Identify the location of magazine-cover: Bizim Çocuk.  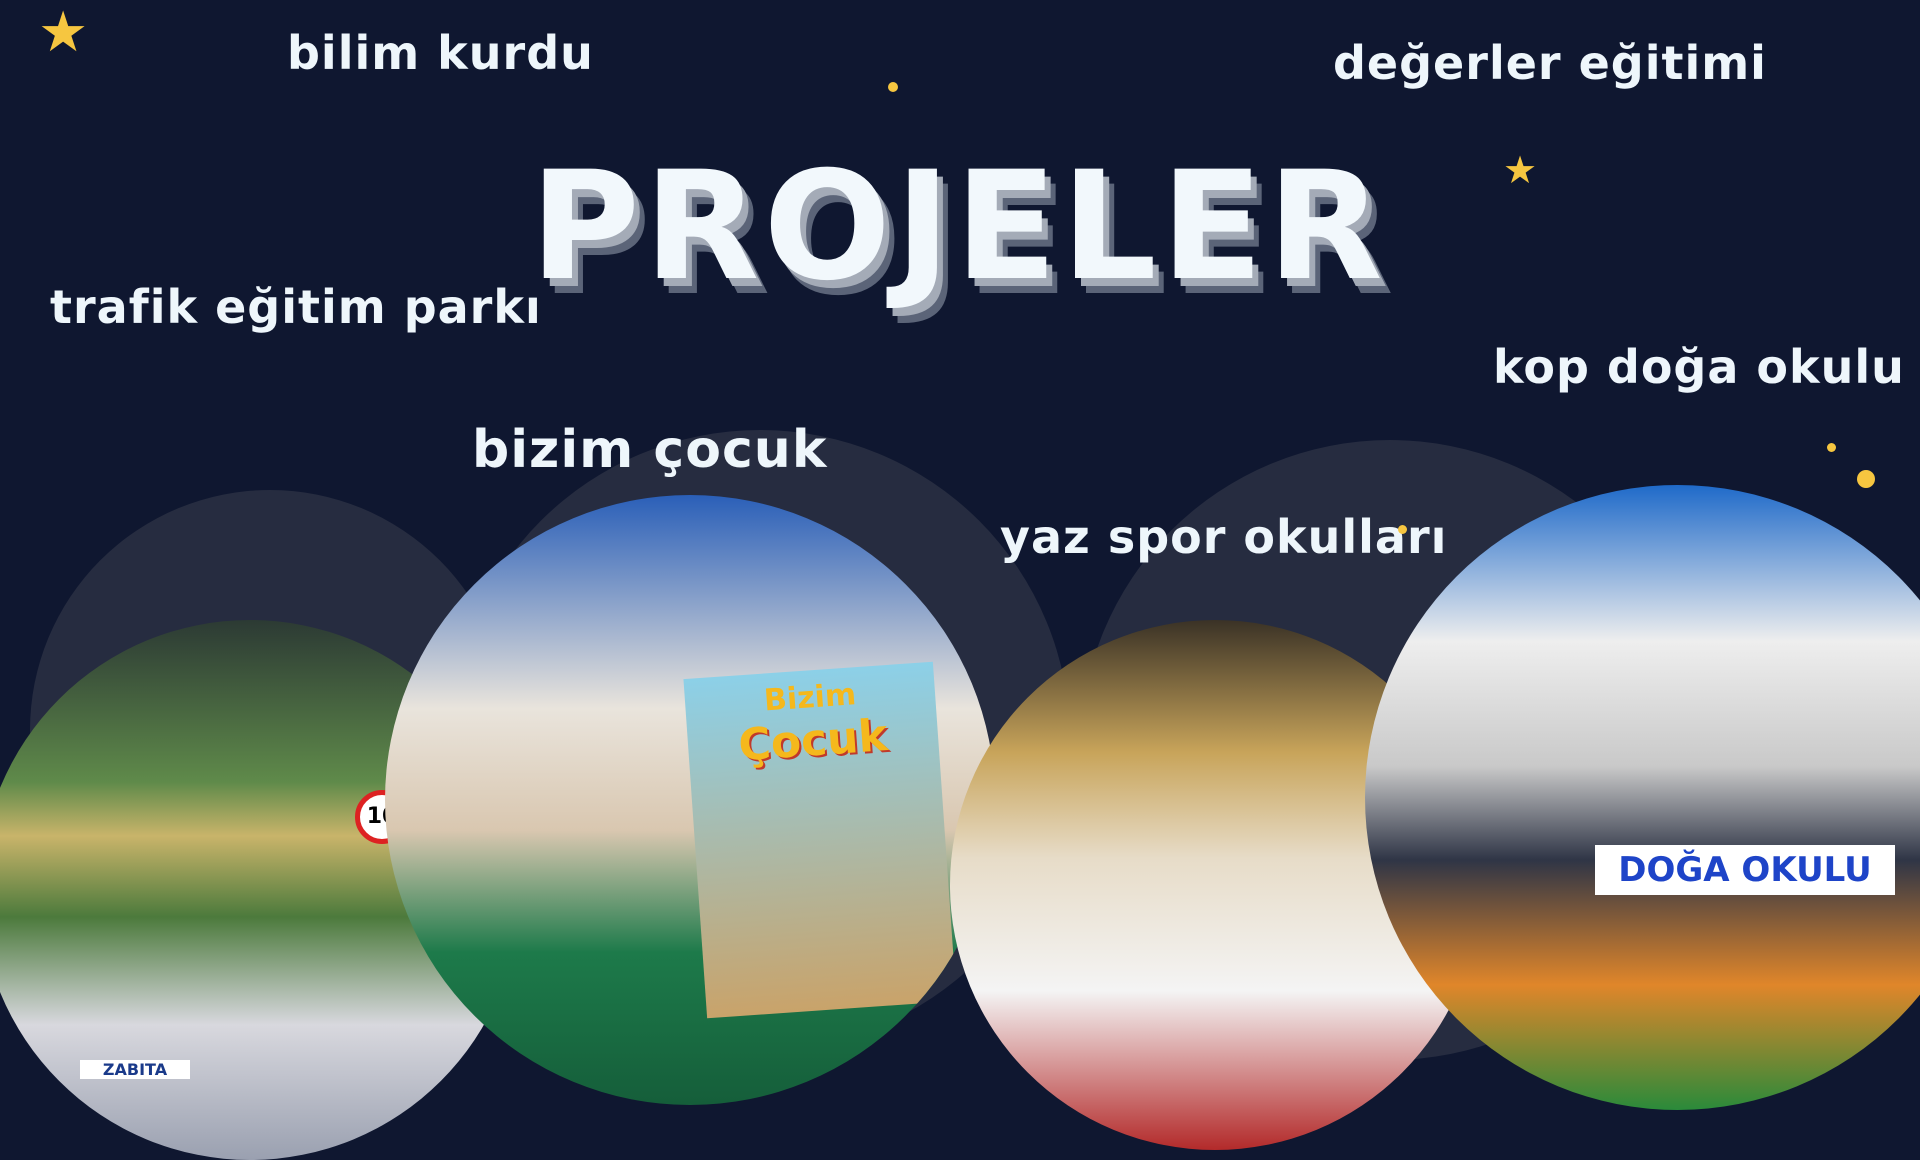
(820, 840).